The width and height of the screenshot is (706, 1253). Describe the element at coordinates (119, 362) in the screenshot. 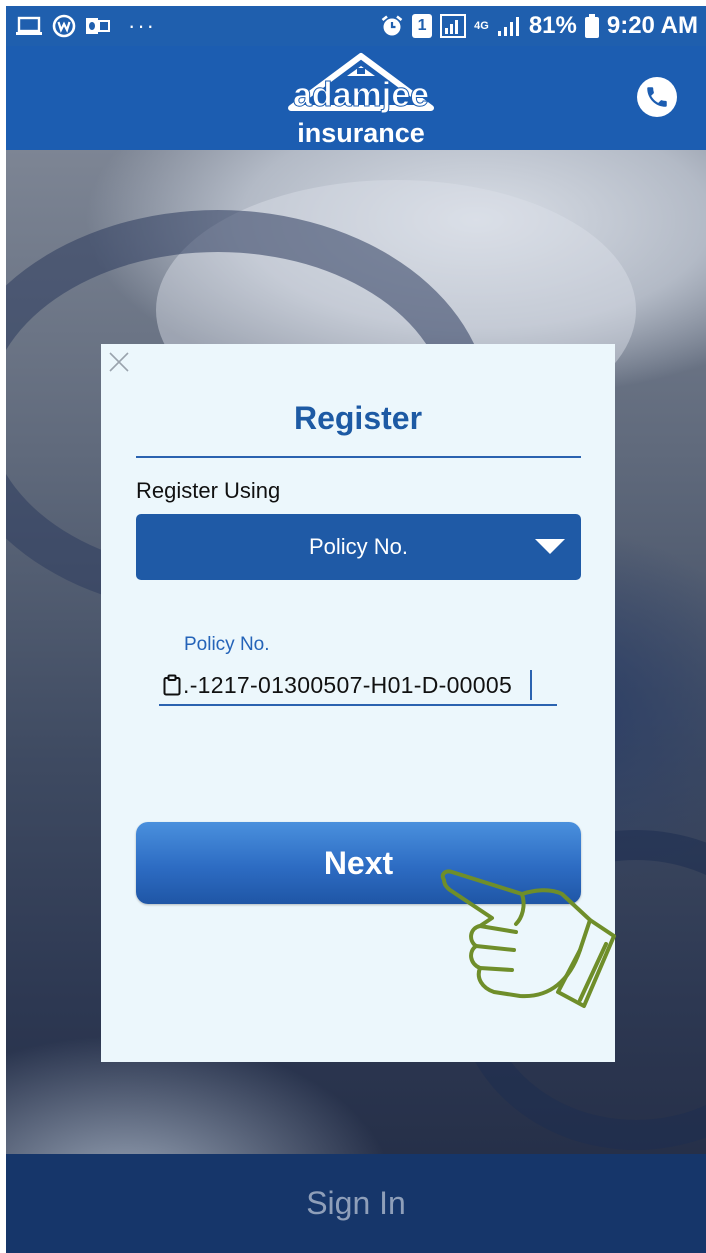

I see `close-icon` at that location.